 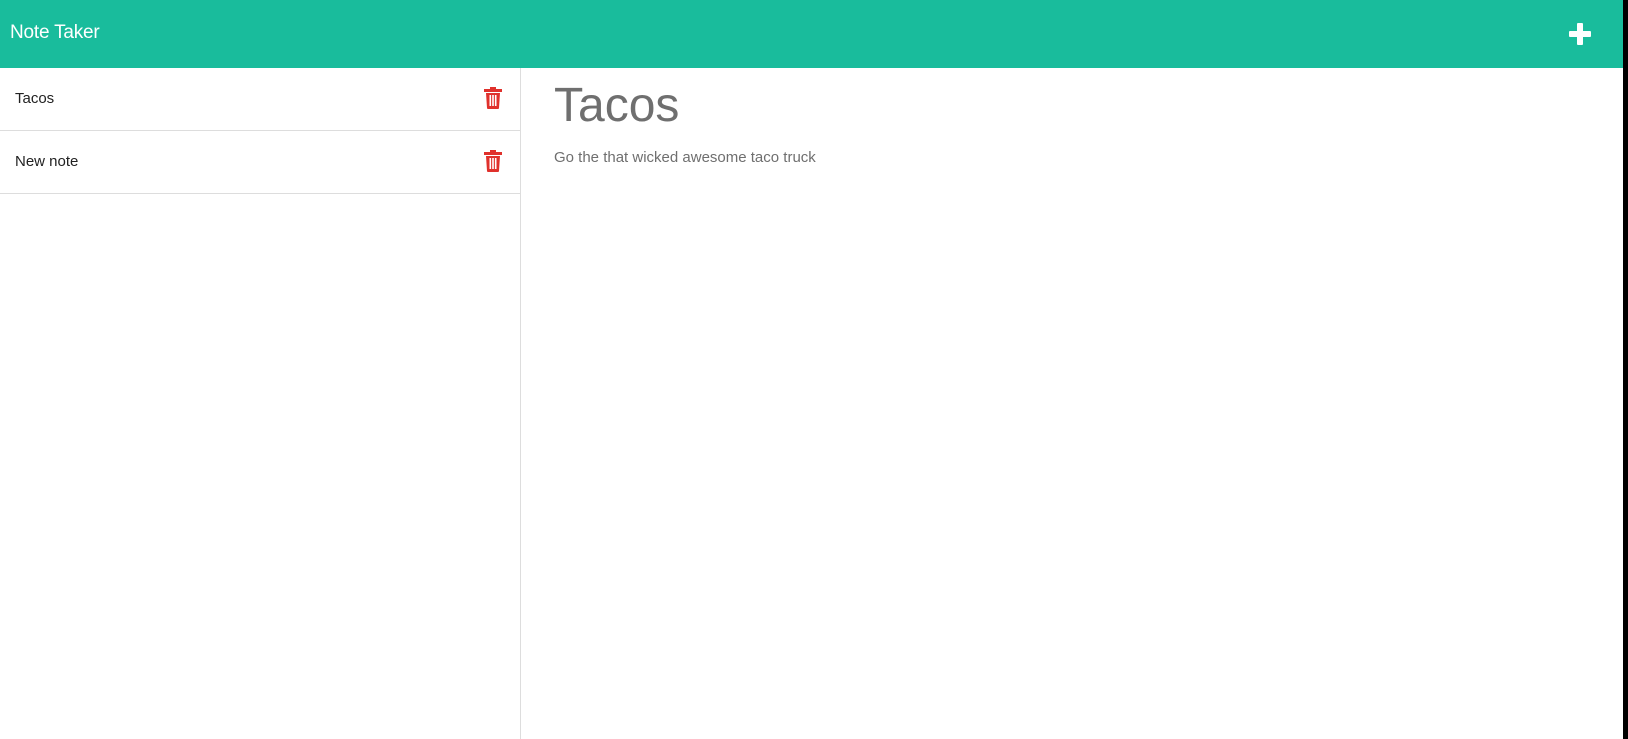 What do you see at coordinates (811, 34) in the screenshot?
I see `top-navbar: Note Taker` at bounding box center [811, 34].